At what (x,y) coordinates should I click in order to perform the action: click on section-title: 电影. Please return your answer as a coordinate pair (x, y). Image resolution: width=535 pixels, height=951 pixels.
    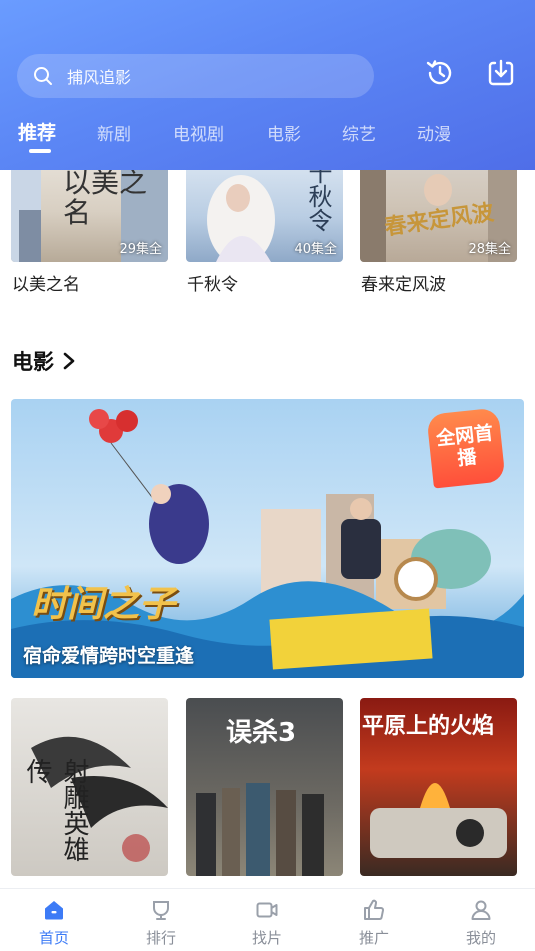
    Looking at the image, I should click on (33, 362).